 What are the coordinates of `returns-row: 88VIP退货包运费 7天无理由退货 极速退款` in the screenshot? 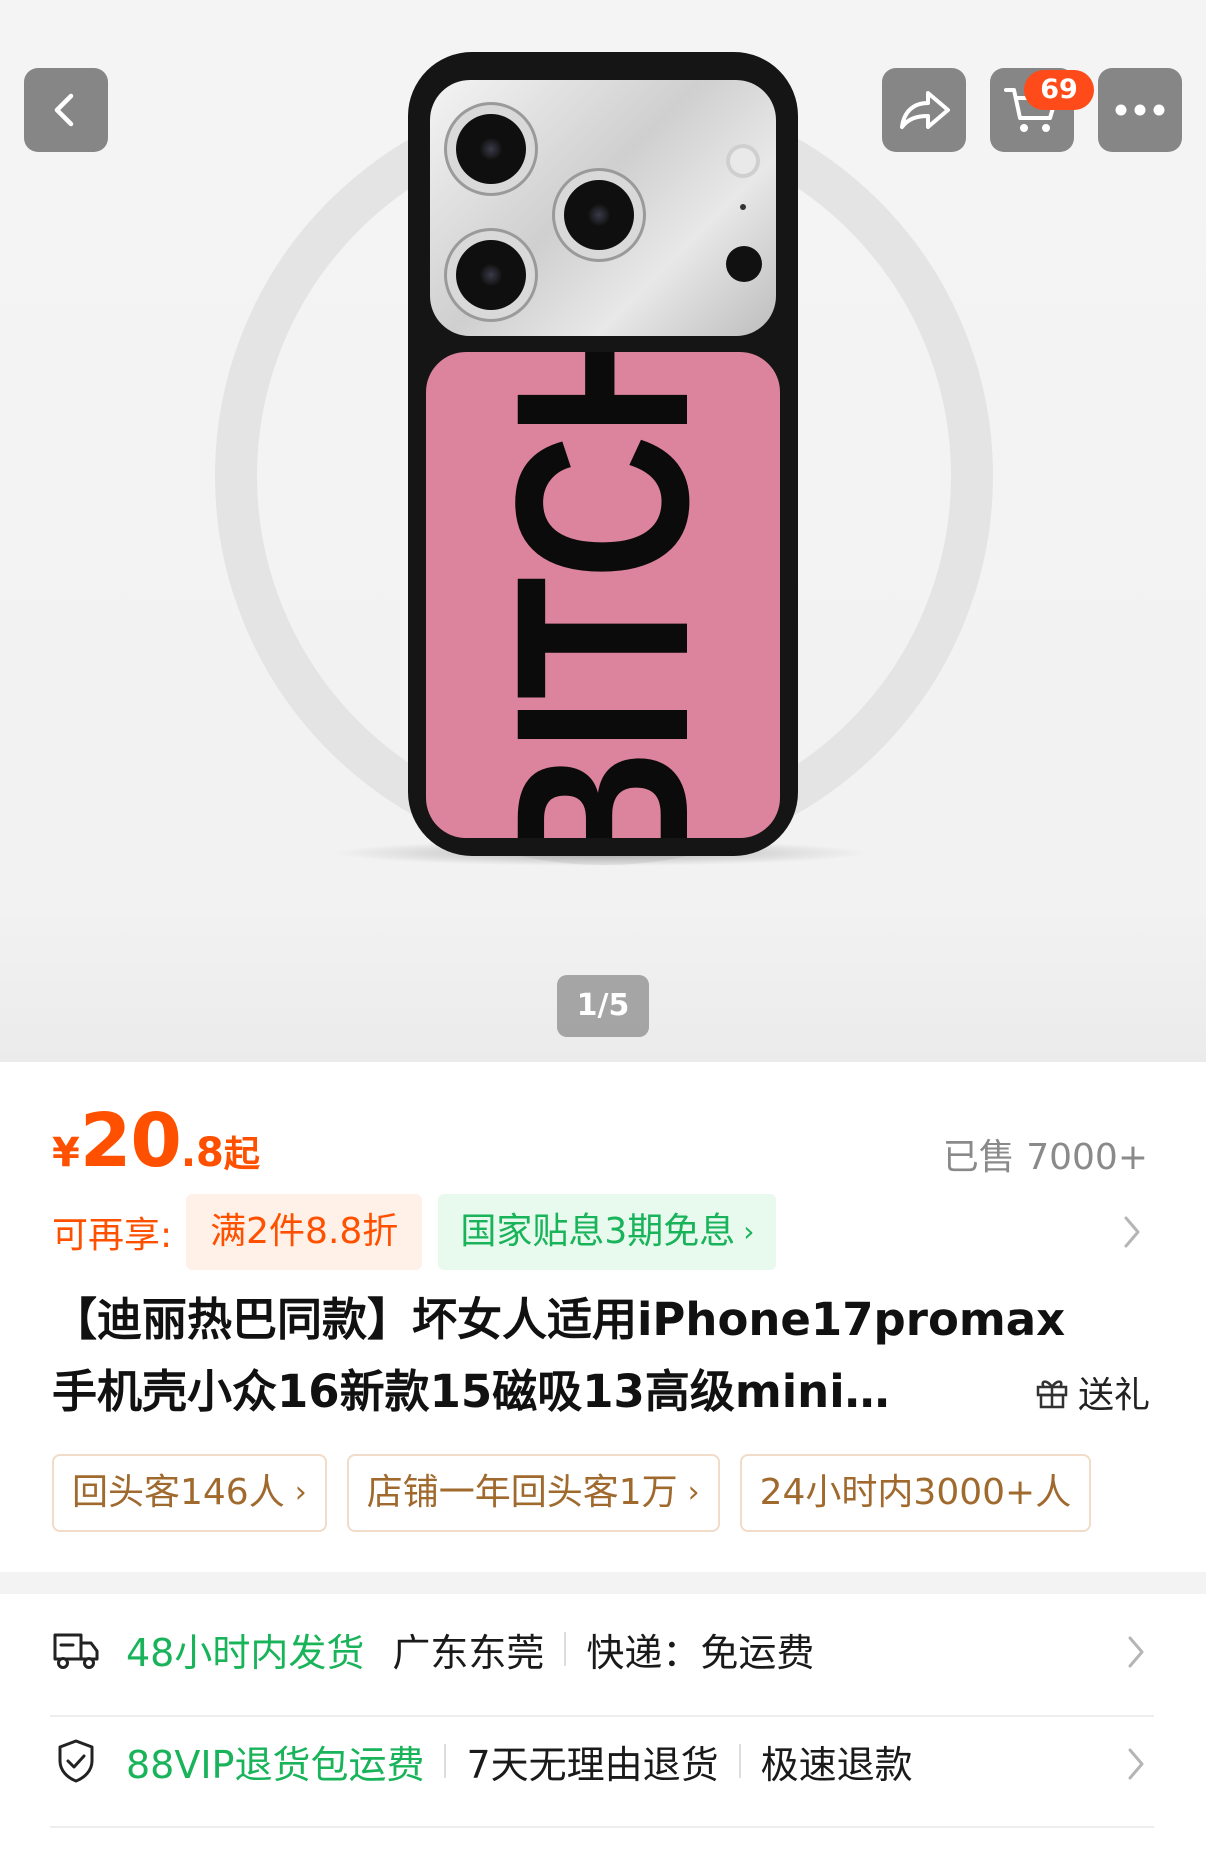 It's located at (602, 1761).